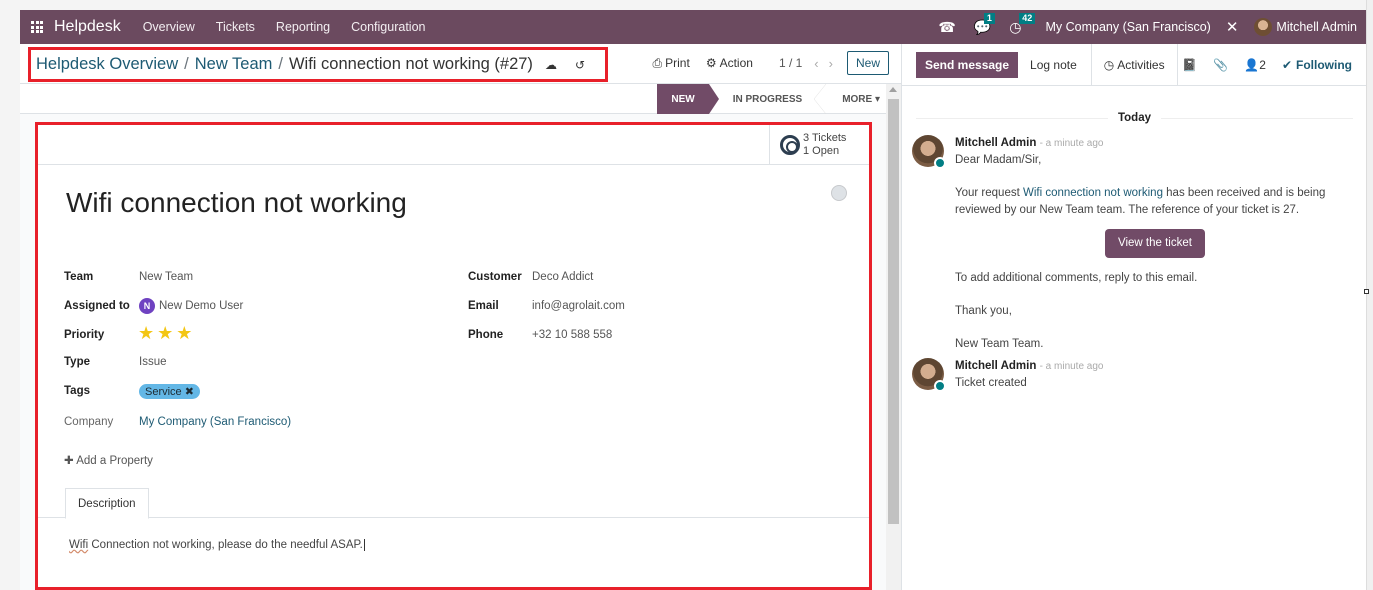  What do you see at coordinates (657, 62) in the screenshot?
I see `printer-icon: ⎙` at bounding box center [657, 62].